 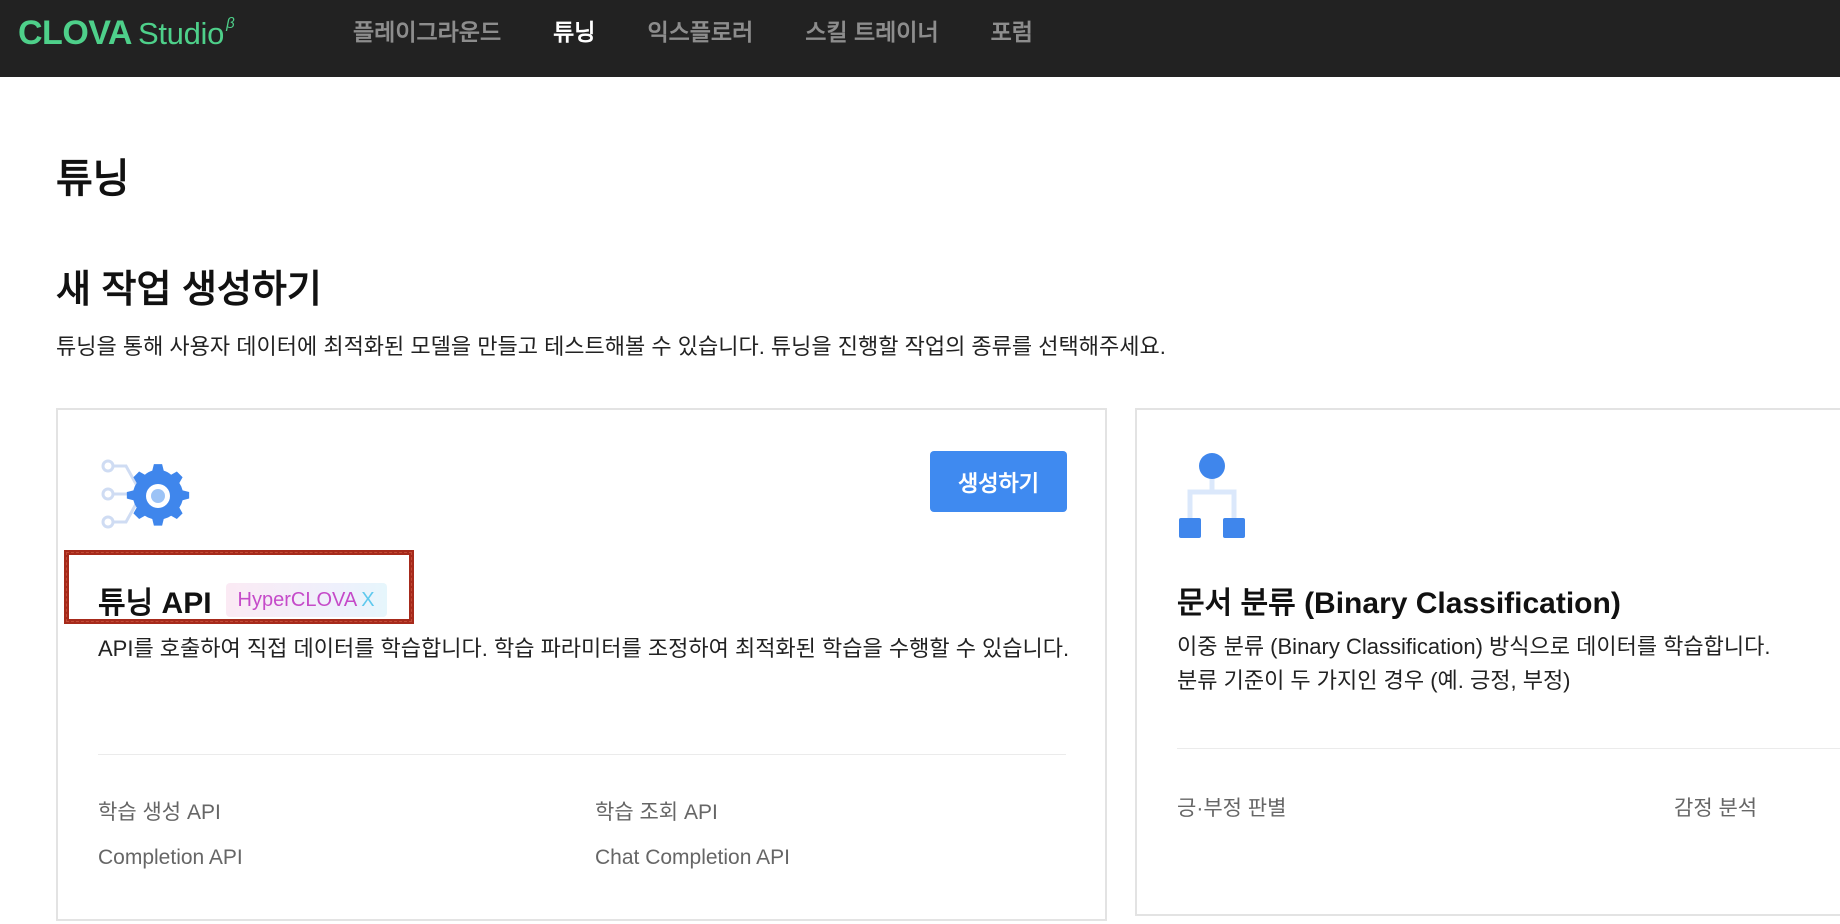 I want to click on card-title: 튜닝 API, so click(x=155, y=603).